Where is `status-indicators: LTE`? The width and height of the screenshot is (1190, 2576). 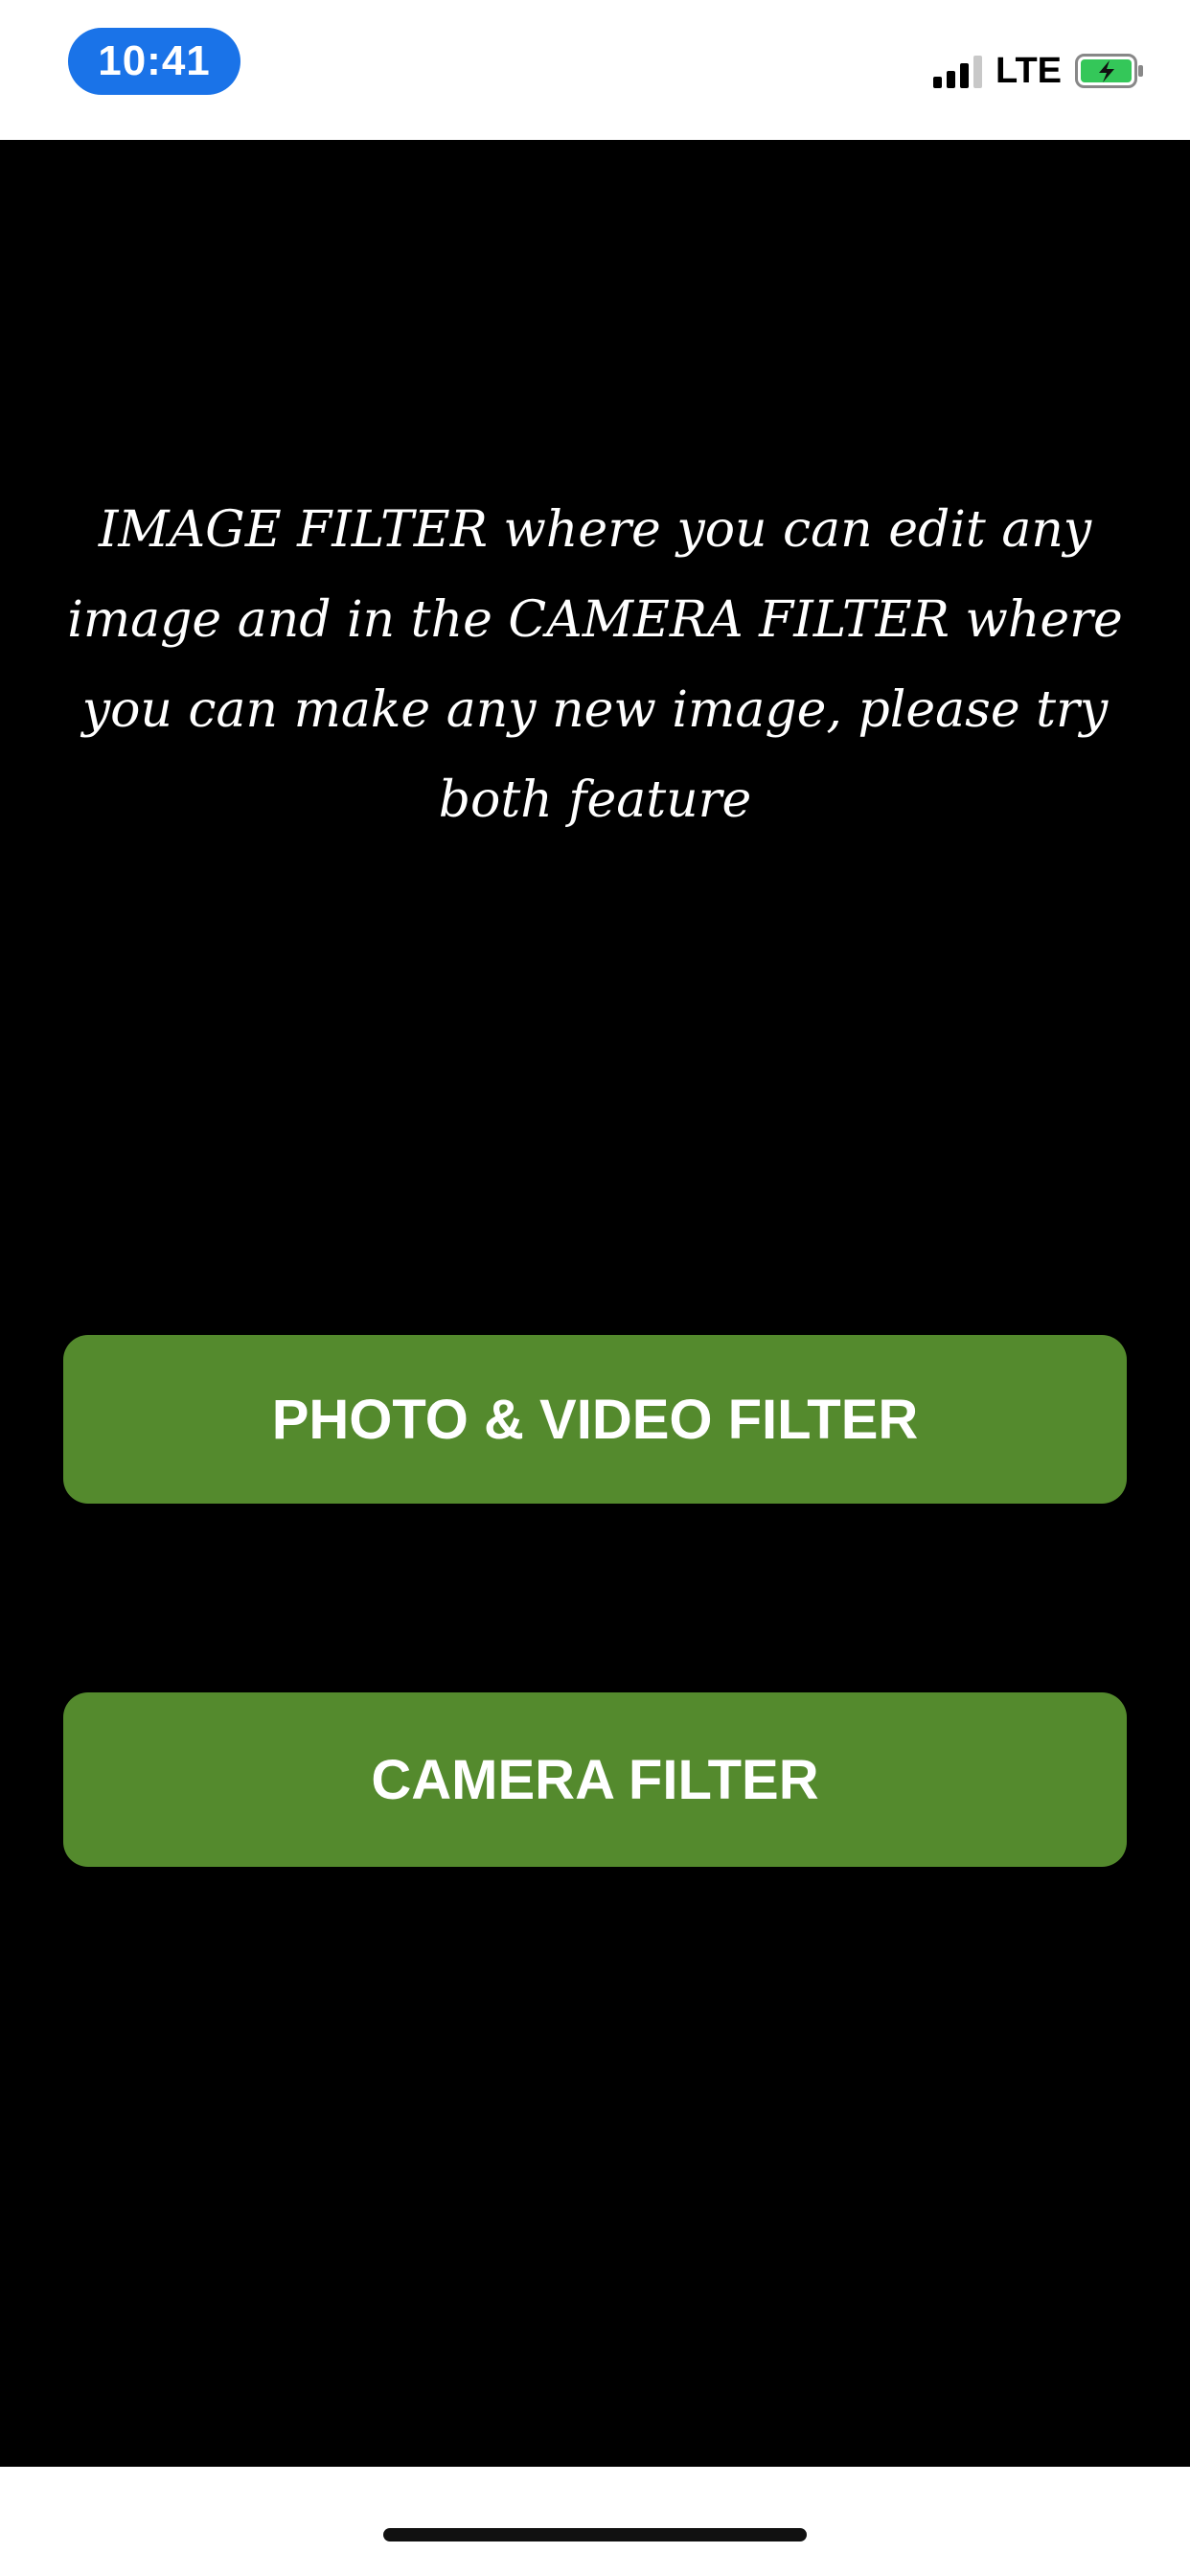 status-indicators: LTE is located at coordinates (1038, 71).